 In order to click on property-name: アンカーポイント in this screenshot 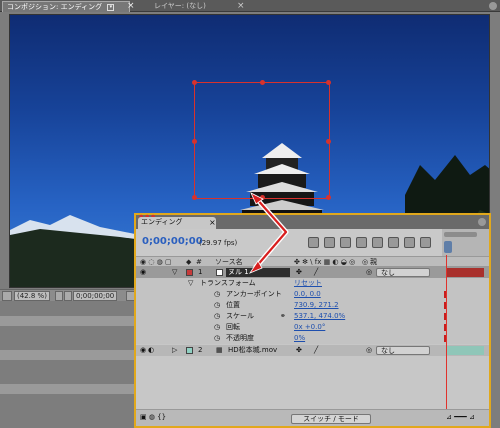, I will do `click(254, 294)`.